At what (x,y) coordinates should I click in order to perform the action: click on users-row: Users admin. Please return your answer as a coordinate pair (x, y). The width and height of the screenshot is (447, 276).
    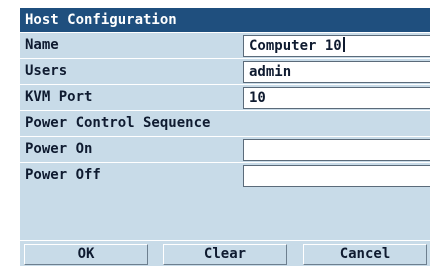
    Looking at the image, I should click on (225, 71).